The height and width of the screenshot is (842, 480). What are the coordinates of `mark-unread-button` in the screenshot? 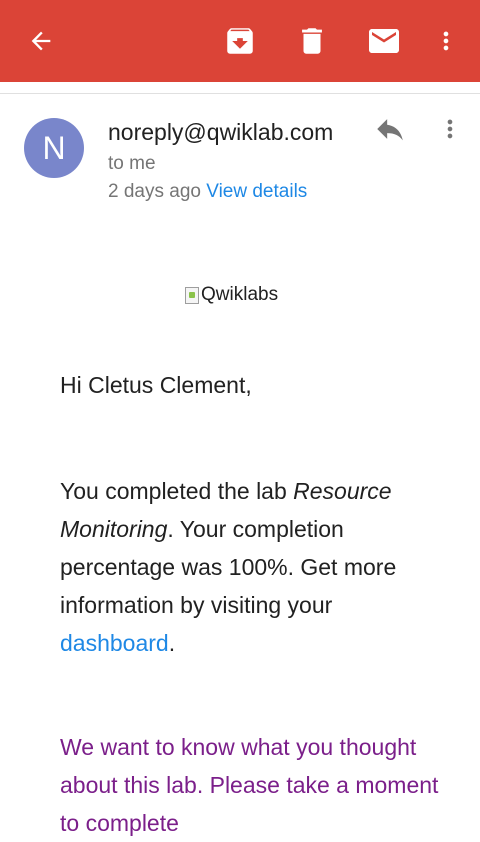 It's located at (384, 41).